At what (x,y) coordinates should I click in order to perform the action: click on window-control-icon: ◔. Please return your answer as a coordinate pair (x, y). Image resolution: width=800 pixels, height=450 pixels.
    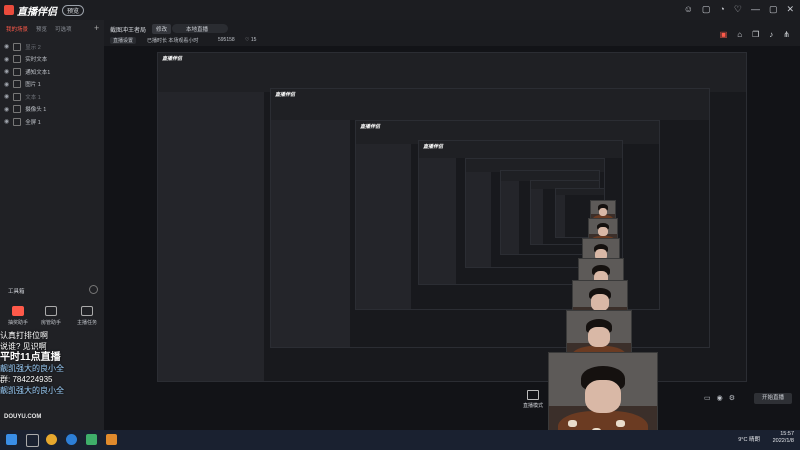
    Looking at the image, I should click on (721, 9).